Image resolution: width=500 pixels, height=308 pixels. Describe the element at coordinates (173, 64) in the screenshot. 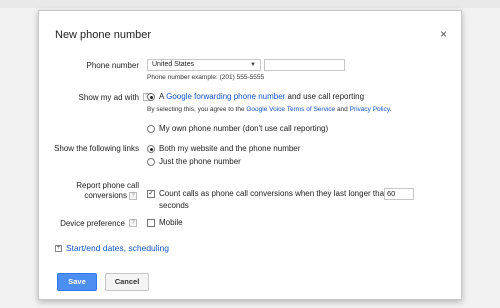

I see `country-select-value: United States` at that location.